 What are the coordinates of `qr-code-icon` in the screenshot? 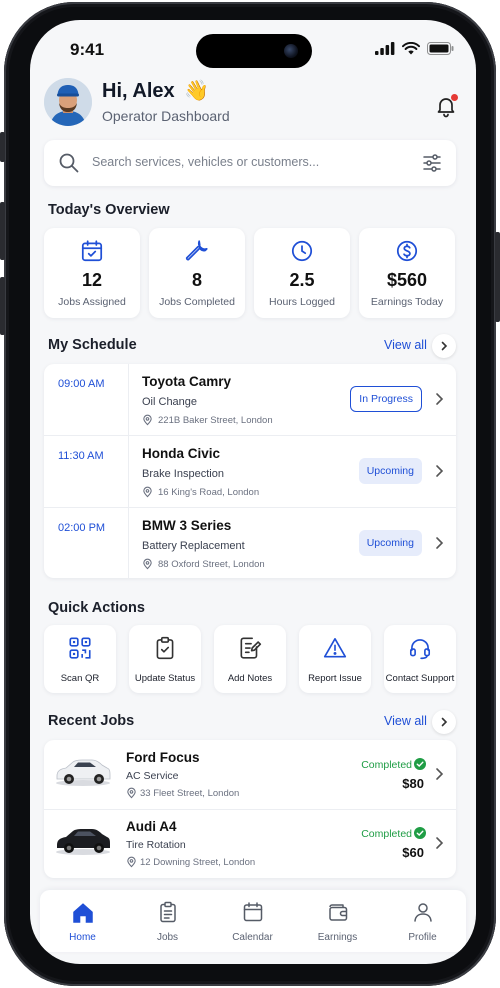 It's located at (80, 648).